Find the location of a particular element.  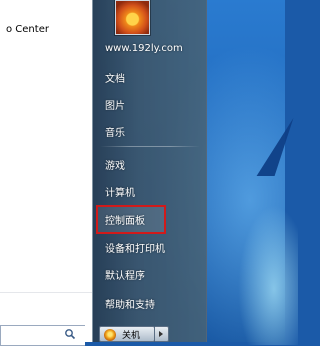

chevron-right-icon is located at coordinates (161, 334).